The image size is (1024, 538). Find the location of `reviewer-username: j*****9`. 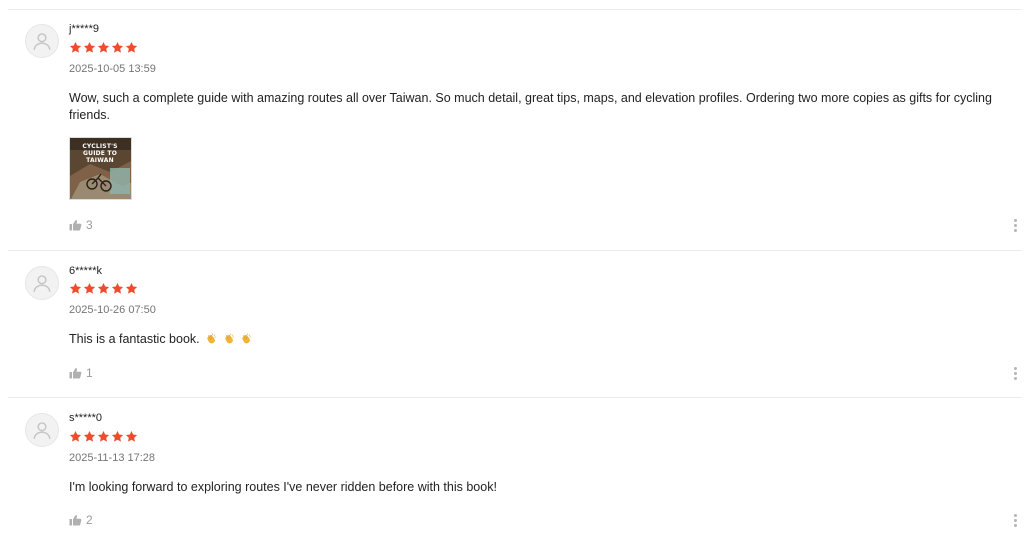

reviewer-username: j*****9 is located at coordinates (84, 29).